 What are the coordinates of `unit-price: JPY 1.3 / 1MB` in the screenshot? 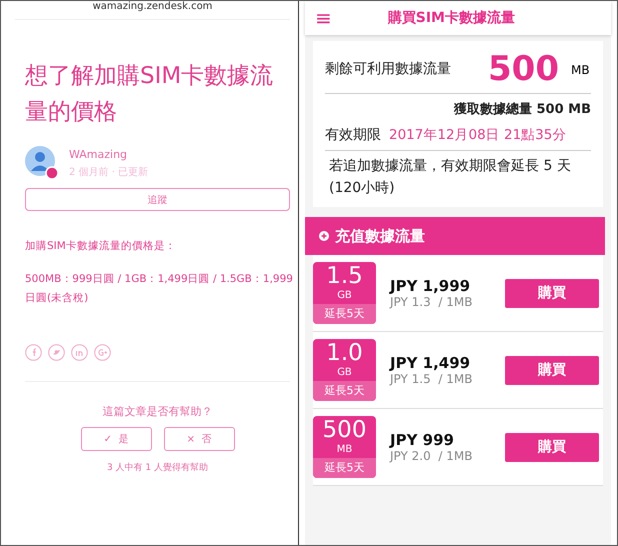 It's located at (432, 302).